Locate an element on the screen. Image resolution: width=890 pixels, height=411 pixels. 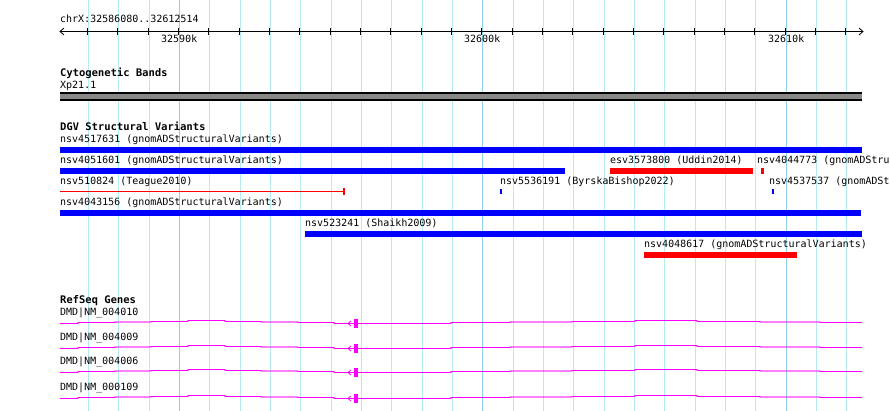
variant-label: nsv523241 (Shaikh2009) is located at coordinates (371, 224).